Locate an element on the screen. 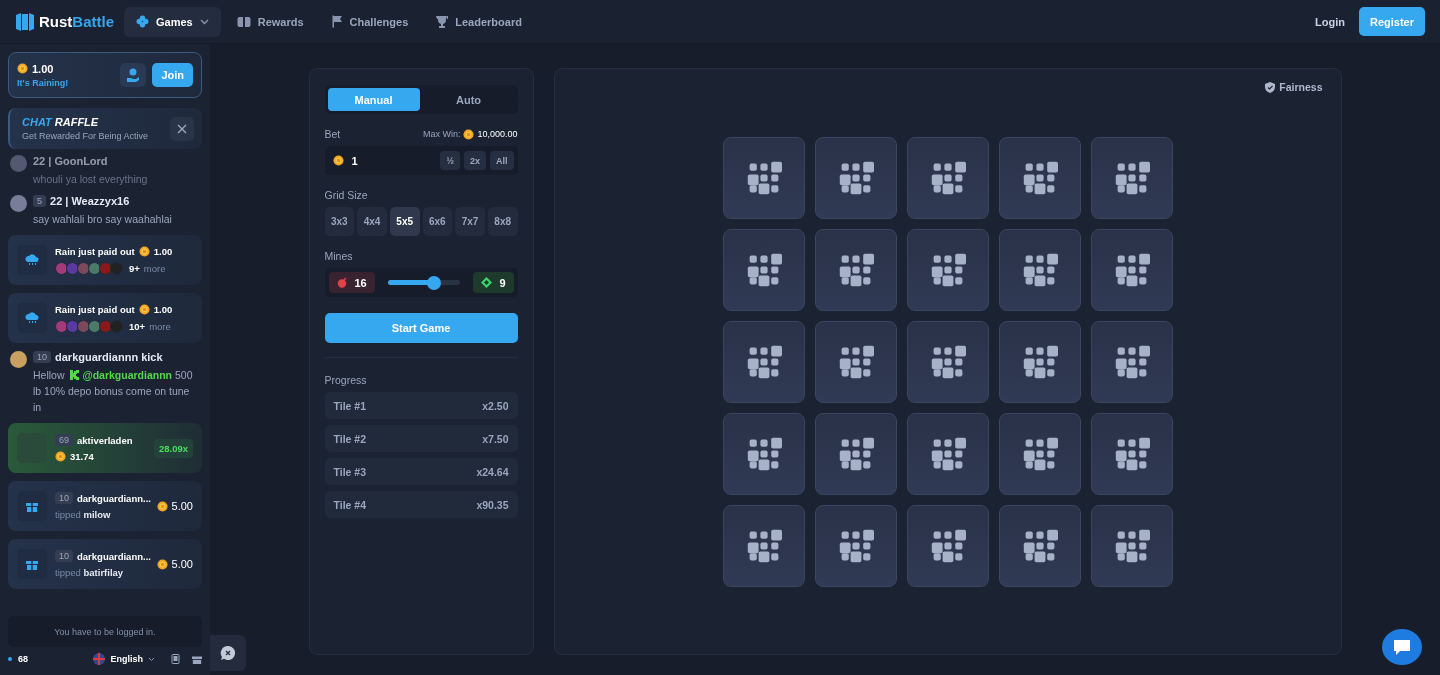 The height and width of the screenshot is (675, 1440). logo-icon is located at coordinates (25, 21).